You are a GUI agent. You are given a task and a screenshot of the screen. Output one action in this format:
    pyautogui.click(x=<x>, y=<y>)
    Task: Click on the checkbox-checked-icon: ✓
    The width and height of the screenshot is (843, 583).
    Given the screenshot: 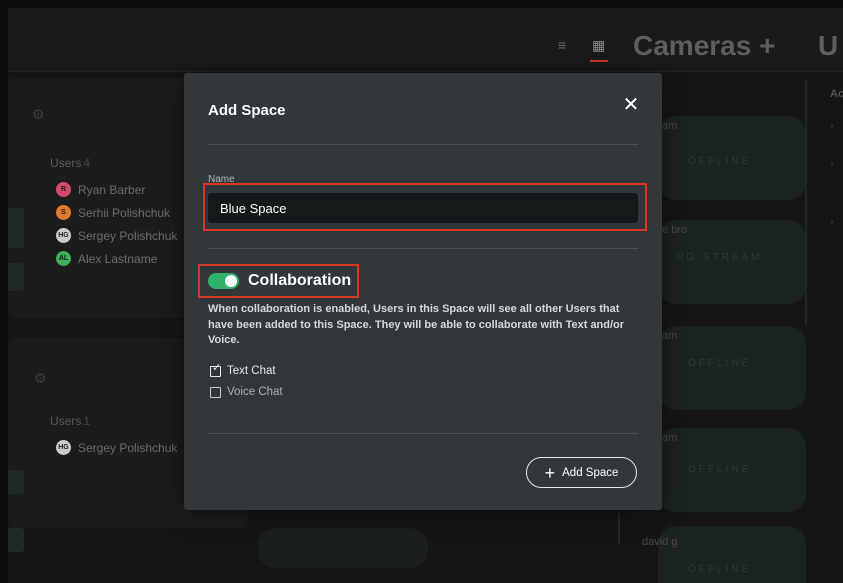 What is the action you would take?
    pyautogui.click(x=215, y=369)
    